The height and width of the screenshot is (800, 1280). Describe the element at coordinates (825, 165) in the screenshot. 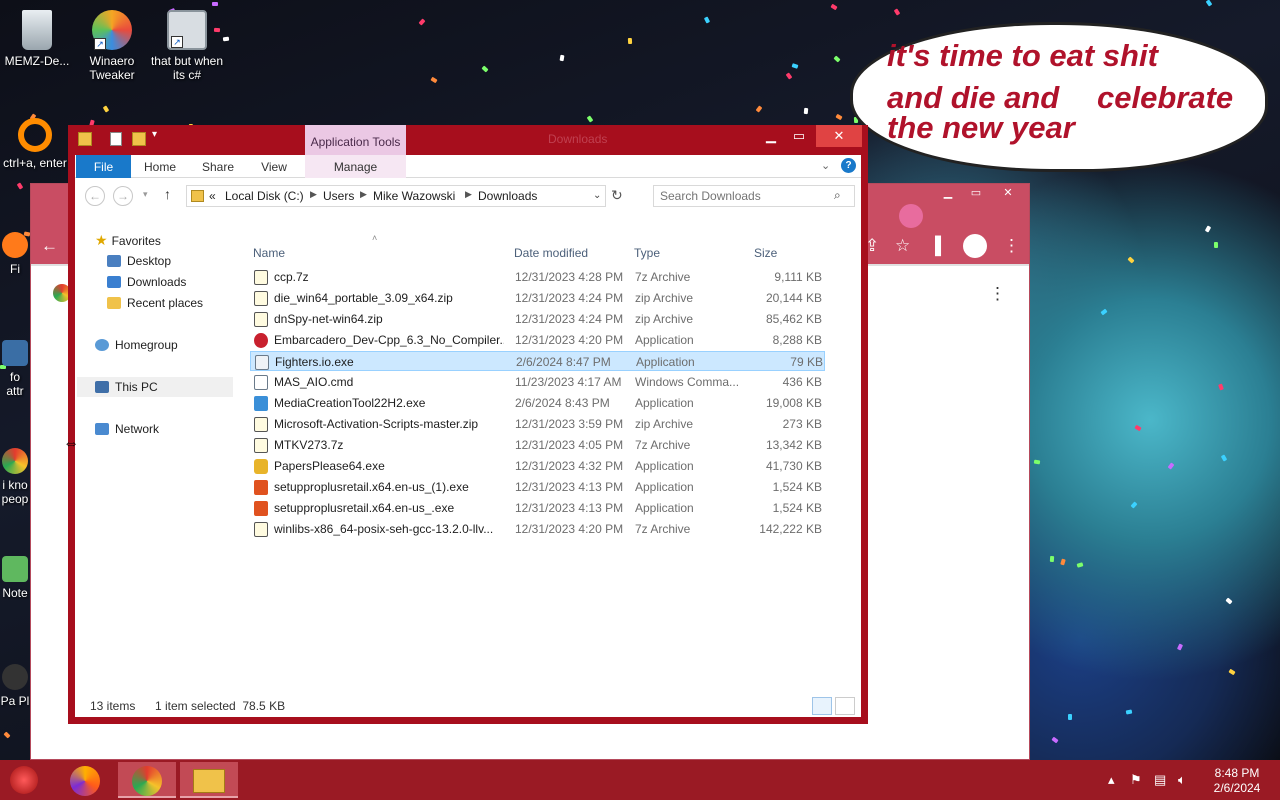

I see `expand-ribbon-icon: ⌄` at that location.